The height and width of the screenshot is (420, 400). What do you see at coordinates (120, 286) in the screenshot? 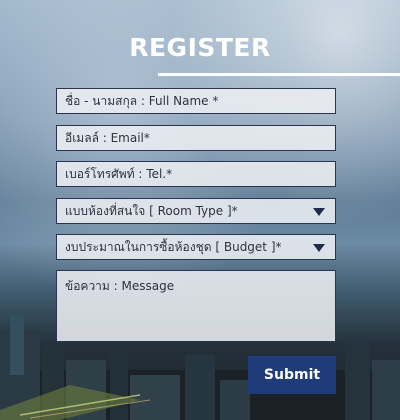
I see `message-placeholder: ข้อความ : Message` at bounding box center [120, 286].